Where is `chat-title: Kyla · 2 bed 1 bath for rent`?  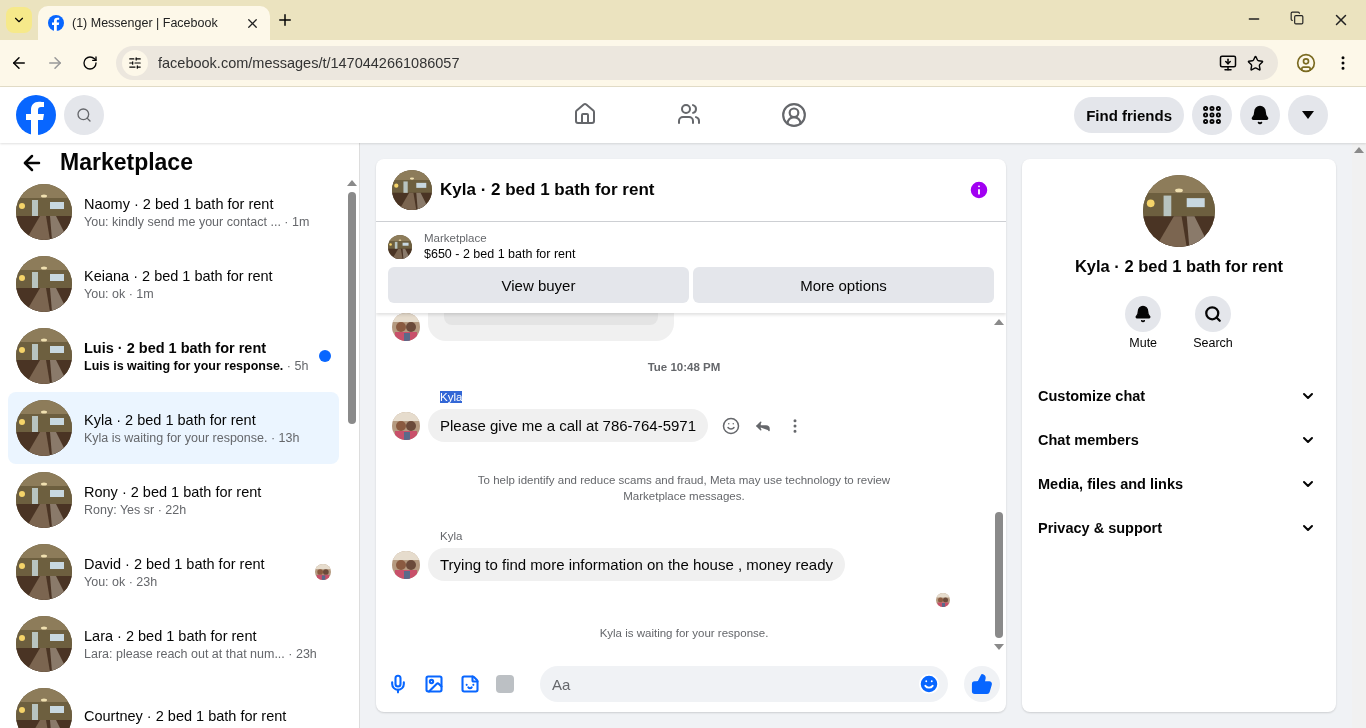
chat-title: Kyla · 2 bed 1 bath for rent is located at coordinates (548, 190).